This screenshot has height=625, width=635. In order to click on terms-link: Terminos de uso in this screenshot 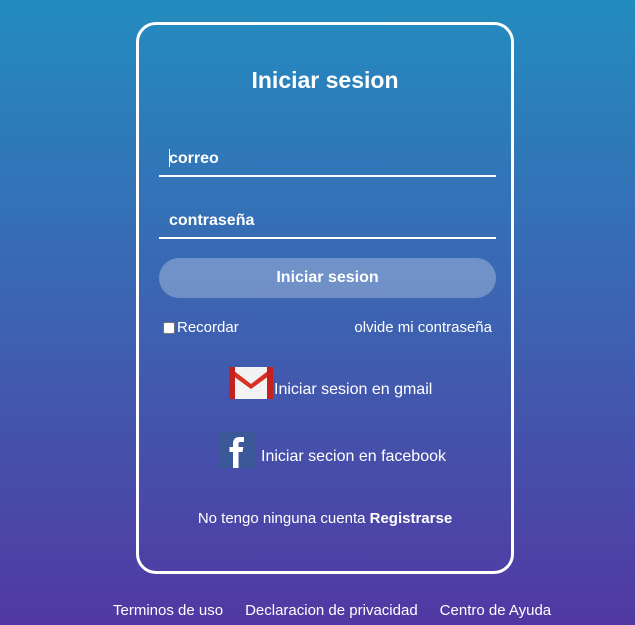, I will do `click(168, 610)`.